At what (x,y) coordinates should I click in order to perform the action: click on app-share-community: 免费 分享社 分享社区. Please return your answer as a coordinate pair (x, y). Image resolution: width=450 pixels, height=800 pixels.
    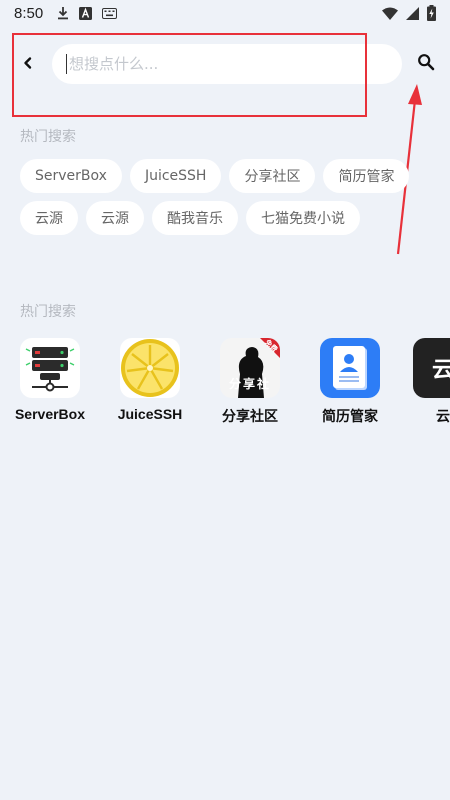
    Looking at the image, I should click on (250, 382).